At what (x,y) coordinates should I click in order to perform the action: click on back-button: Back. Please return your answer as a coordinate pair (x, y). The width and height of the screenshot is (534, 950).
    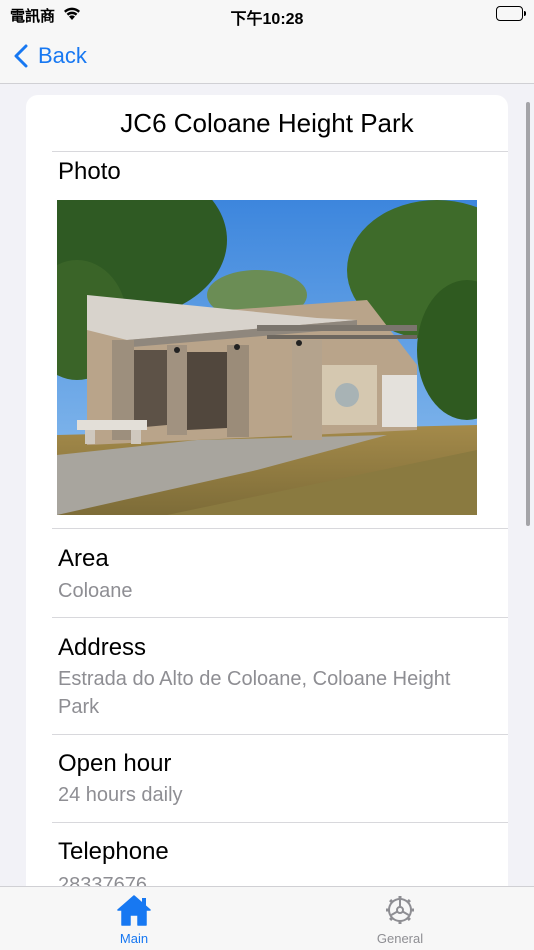
    Looking at the image, I should click on (50, 56).